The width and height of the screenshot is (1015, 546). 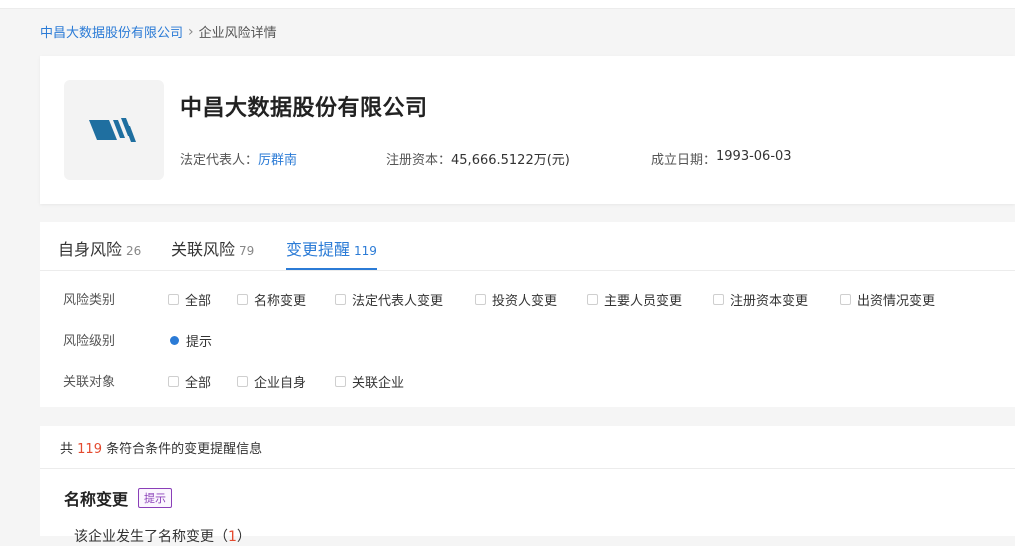 I want to click on legal-rep-link: 厉群南, so click(x=277, y=158).